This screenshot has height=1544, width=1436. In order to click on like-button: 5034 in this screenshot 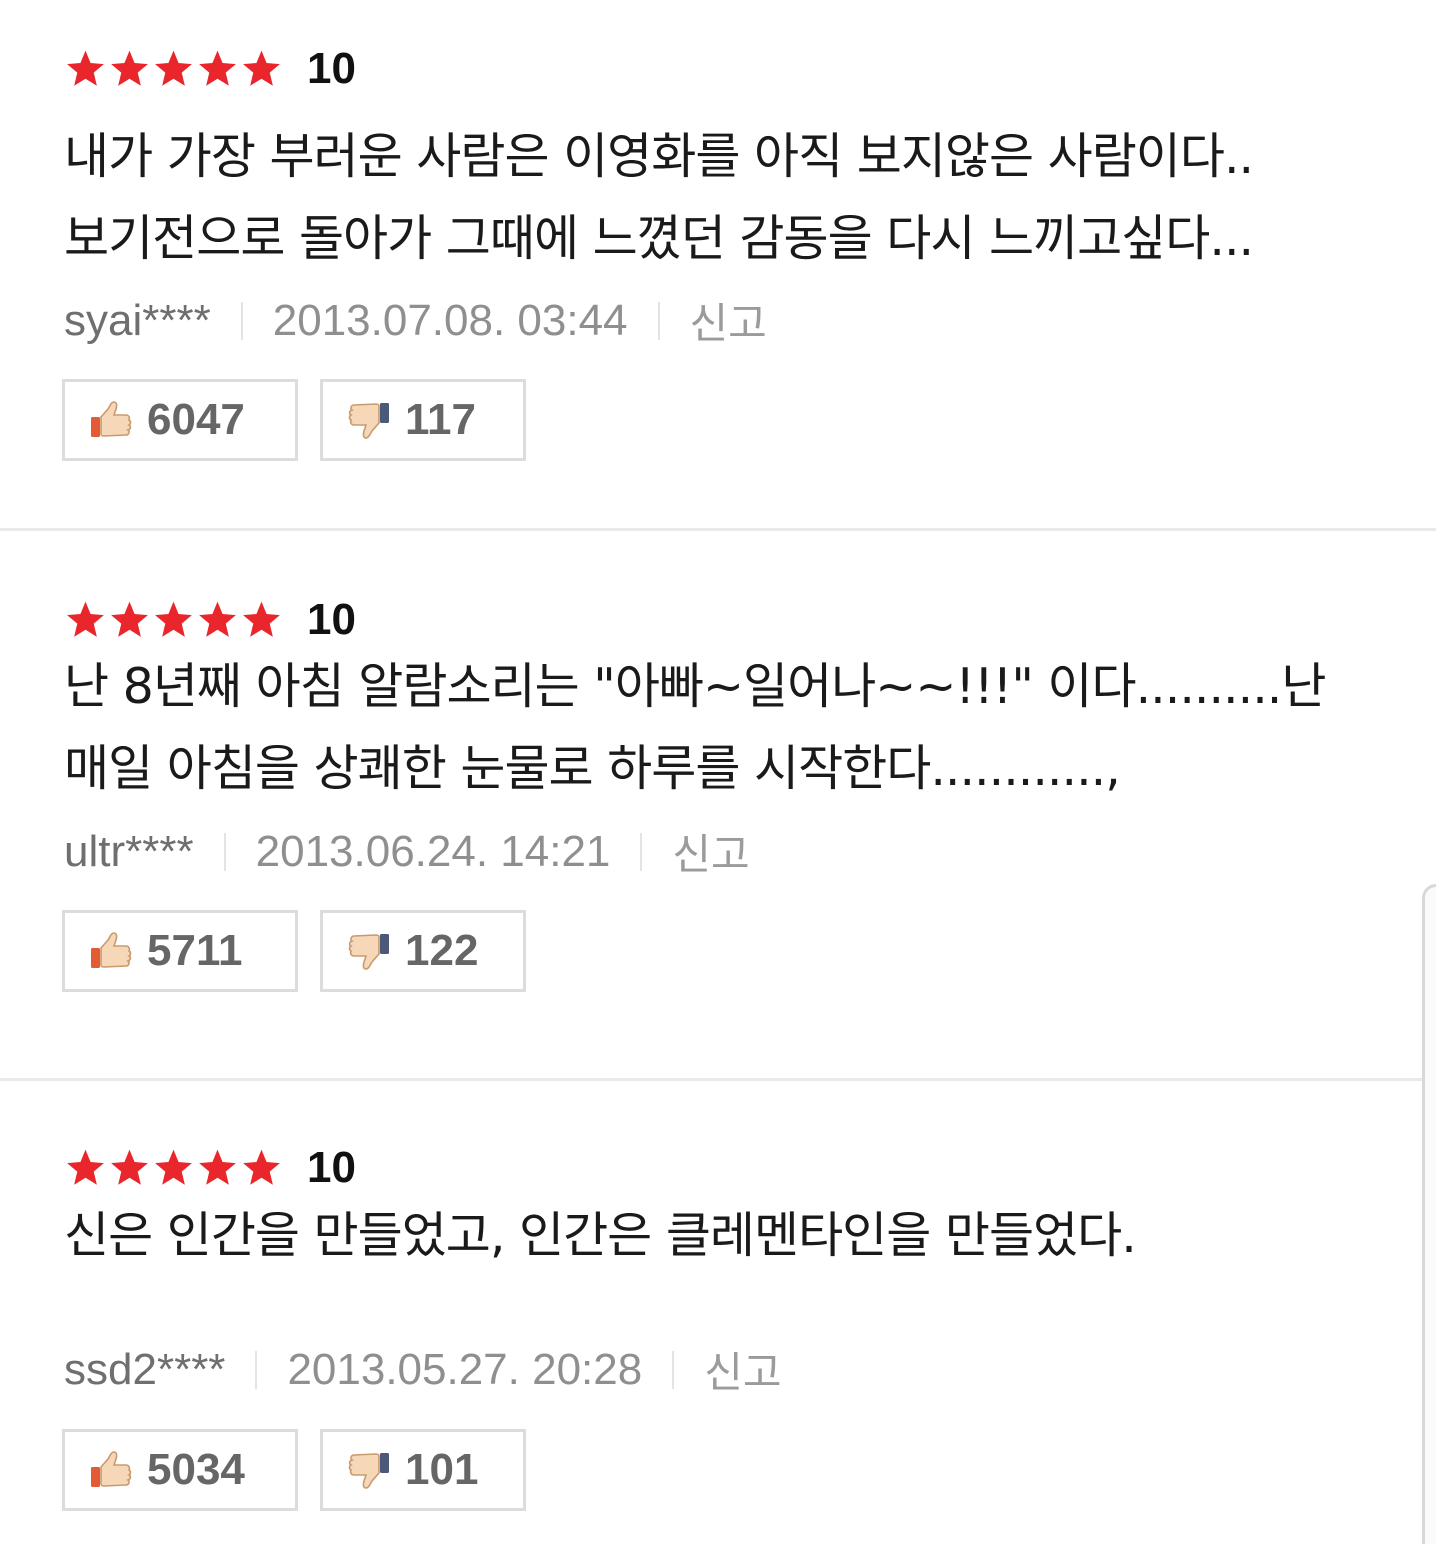, I will do `click(180, 1470)`.